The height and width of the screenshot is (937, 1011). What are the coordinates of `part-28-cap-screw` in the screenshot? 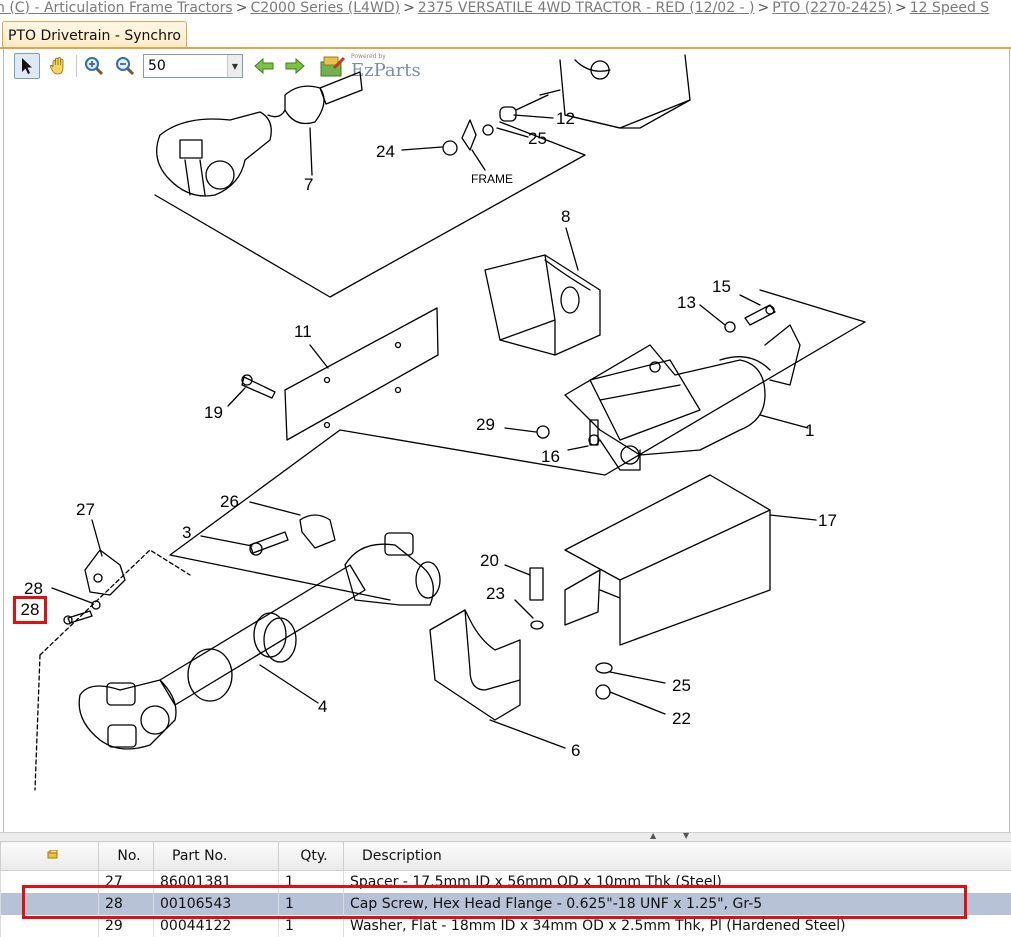 It's located at (78, 617).